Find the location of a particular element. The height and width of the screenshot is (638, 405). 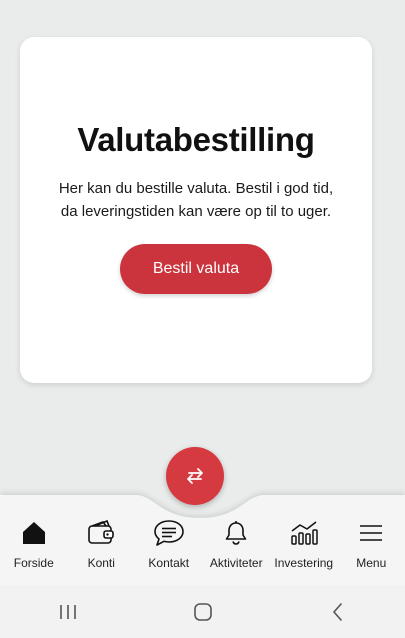

tab-label: Konti is located at coordinates (101, 563).